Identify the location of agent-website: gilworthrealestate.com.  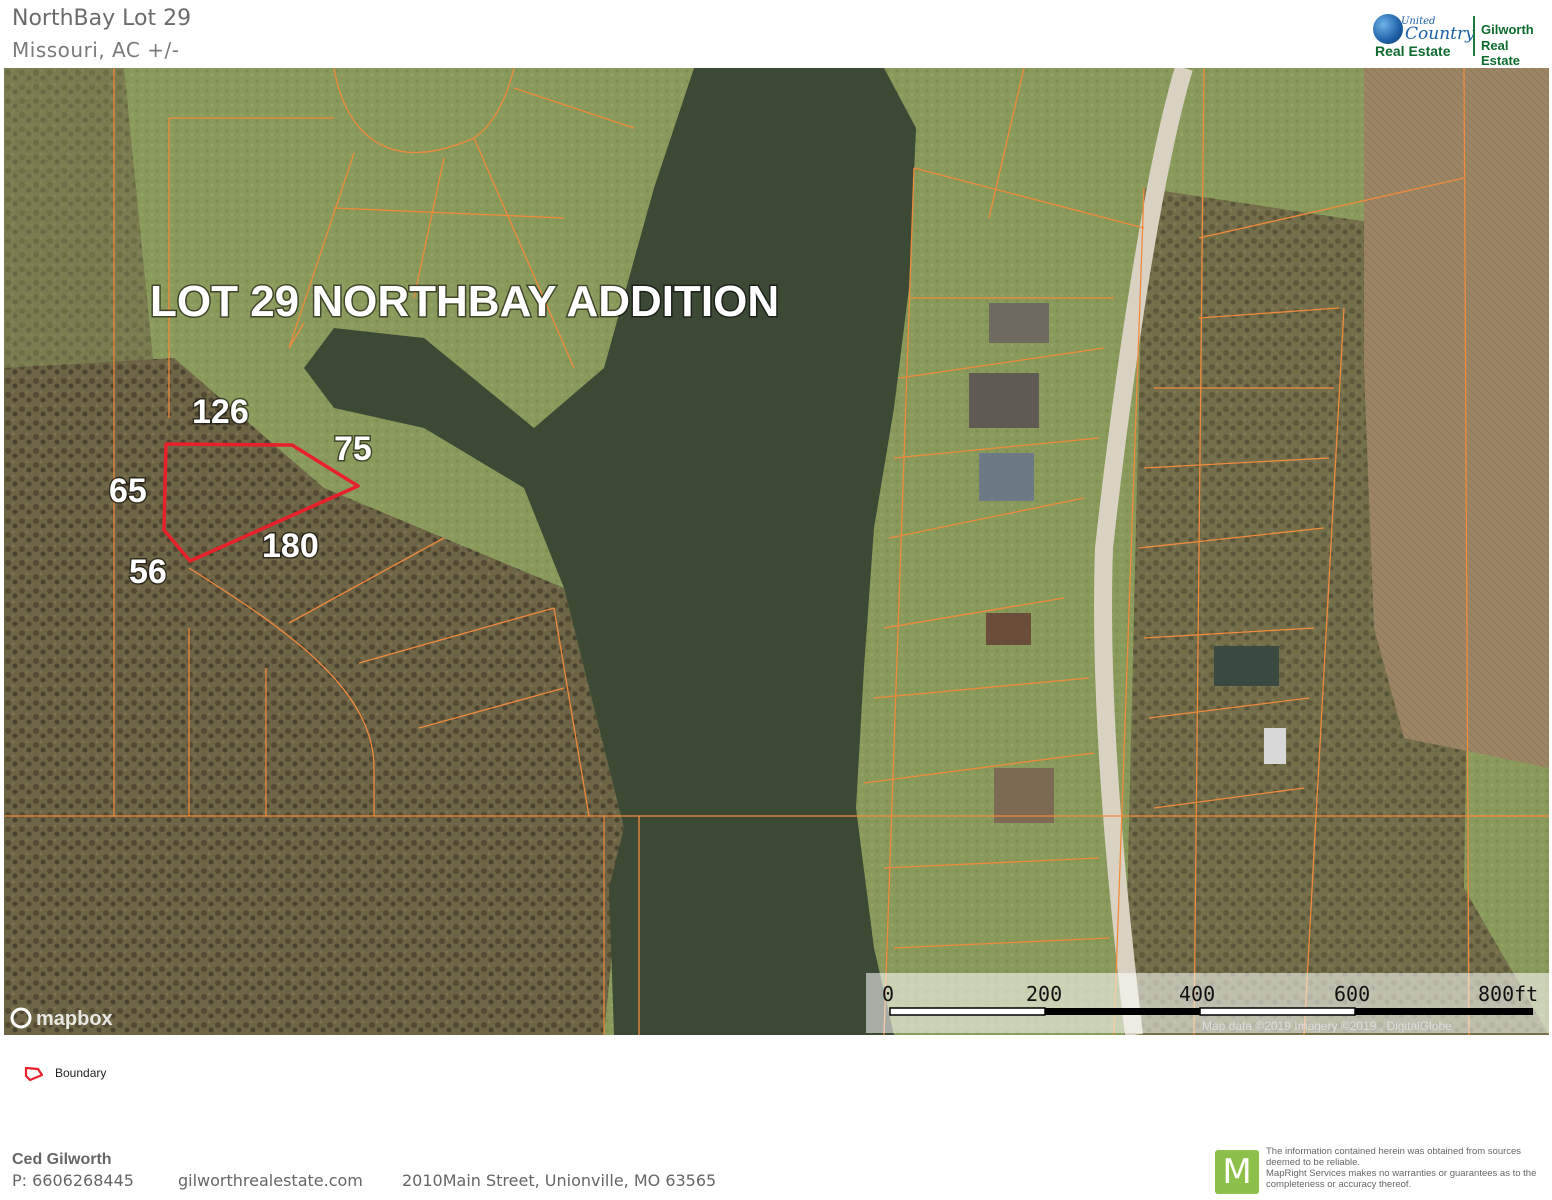
(270, 1180).